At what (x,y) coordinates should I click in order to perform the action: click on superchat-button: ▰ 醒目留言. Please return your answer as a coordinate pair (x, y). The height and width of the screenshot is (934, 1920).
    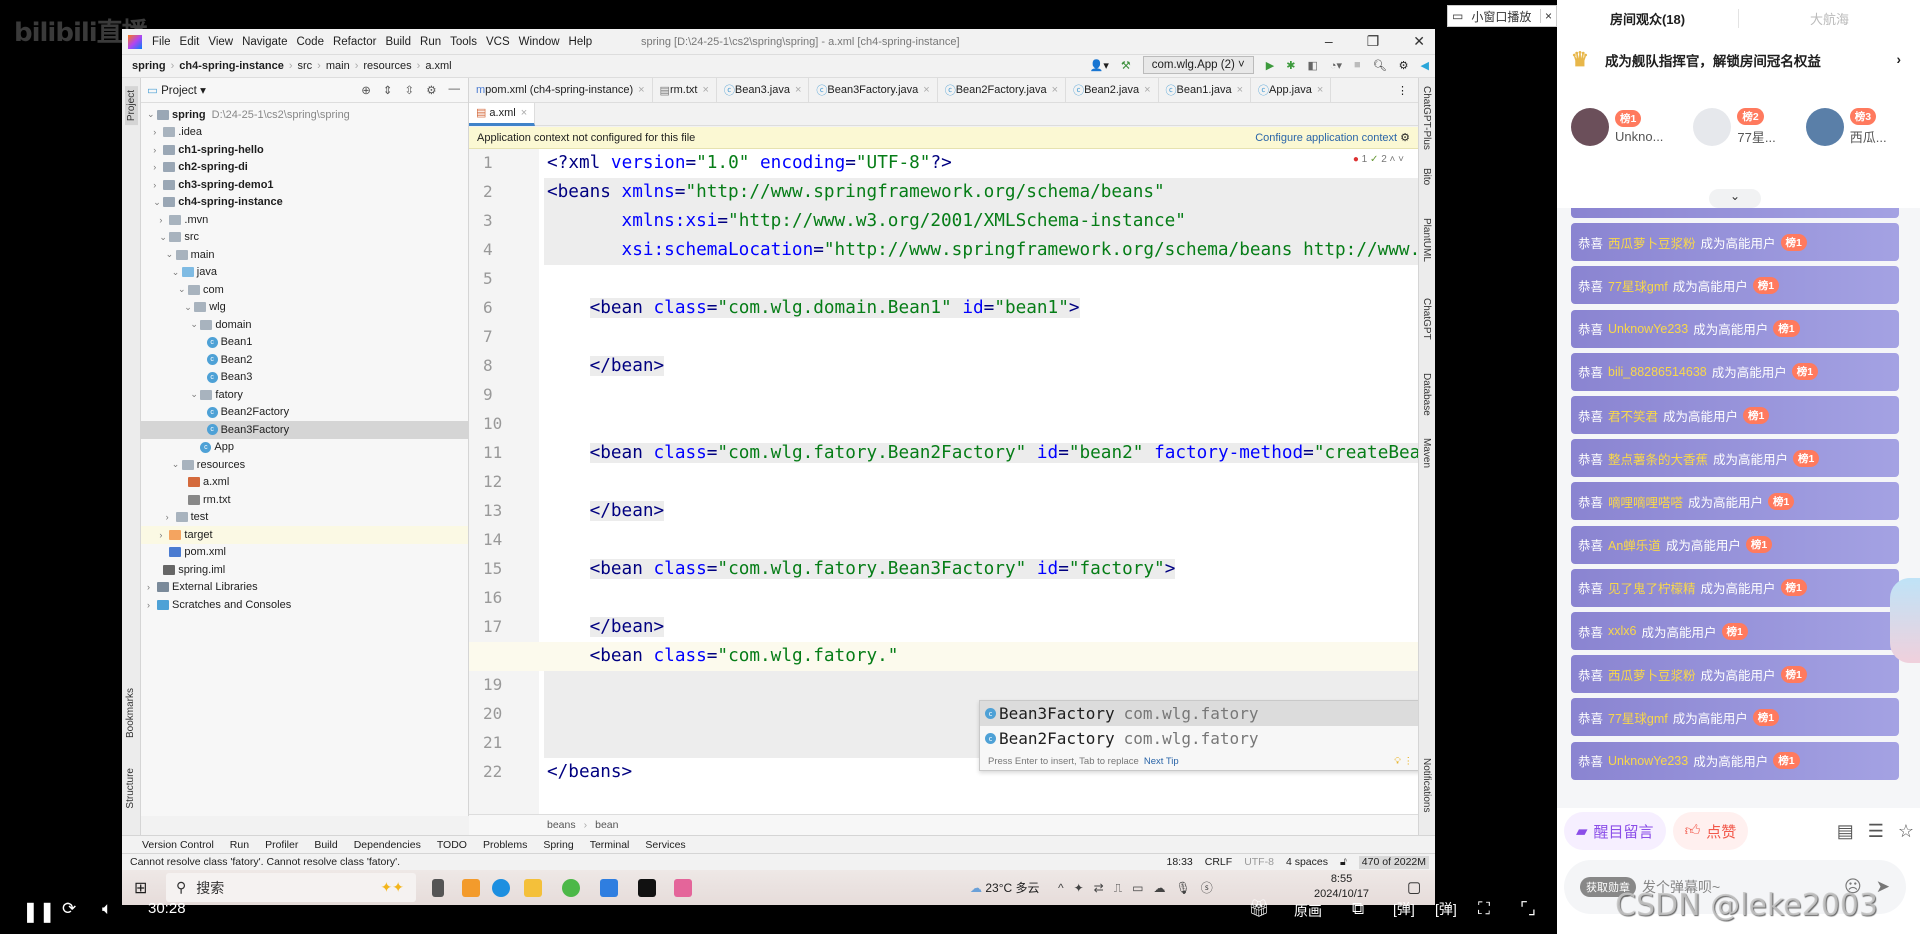
    Looking at the image, I should click on (1615, 831).